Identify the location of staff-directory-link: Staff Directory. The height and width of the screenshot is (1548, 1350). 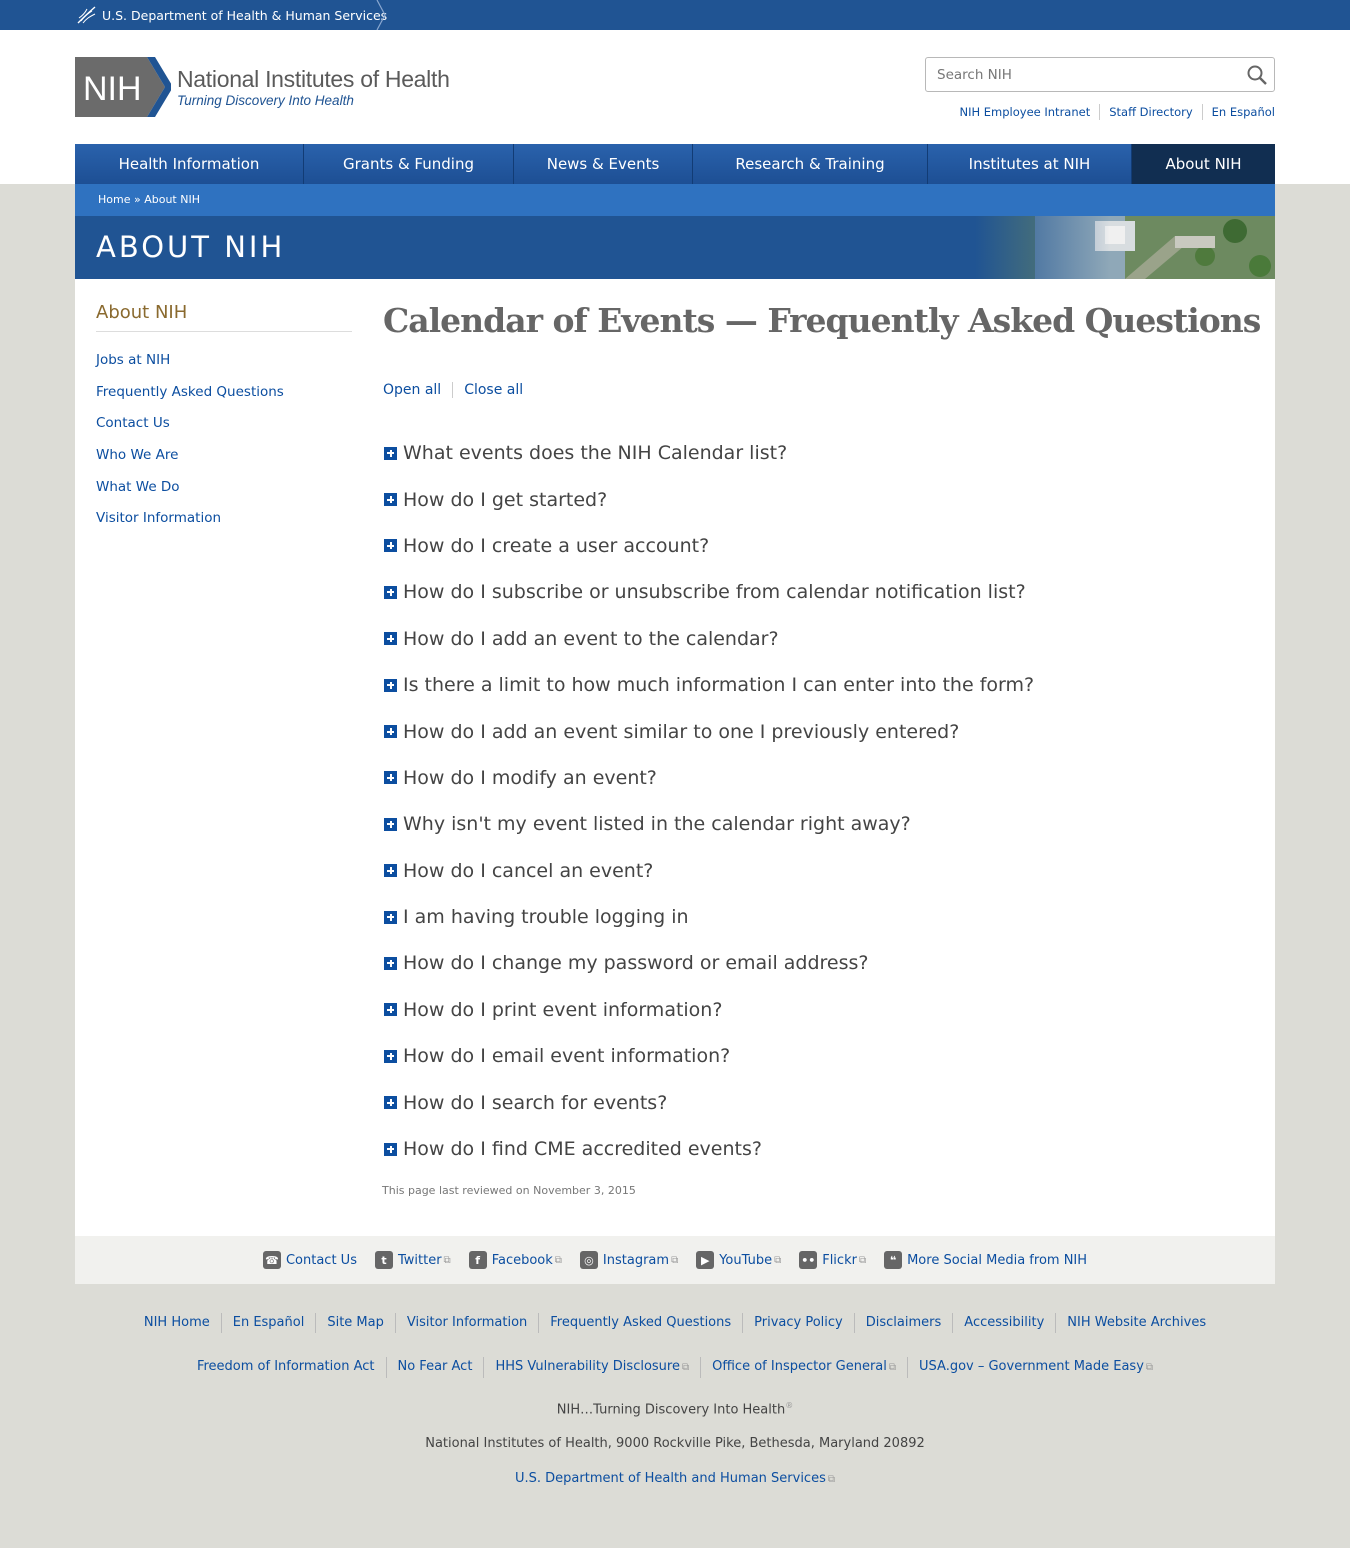
(1150, 112).